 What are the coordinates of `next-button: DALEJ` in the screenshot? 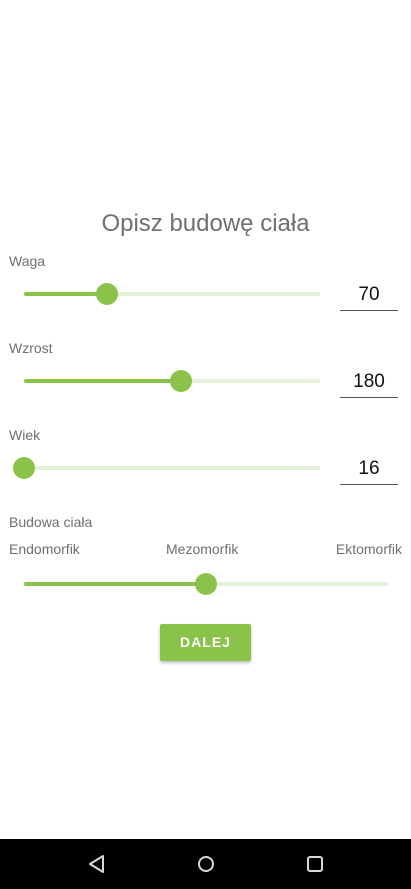 It's located at (205, 642).